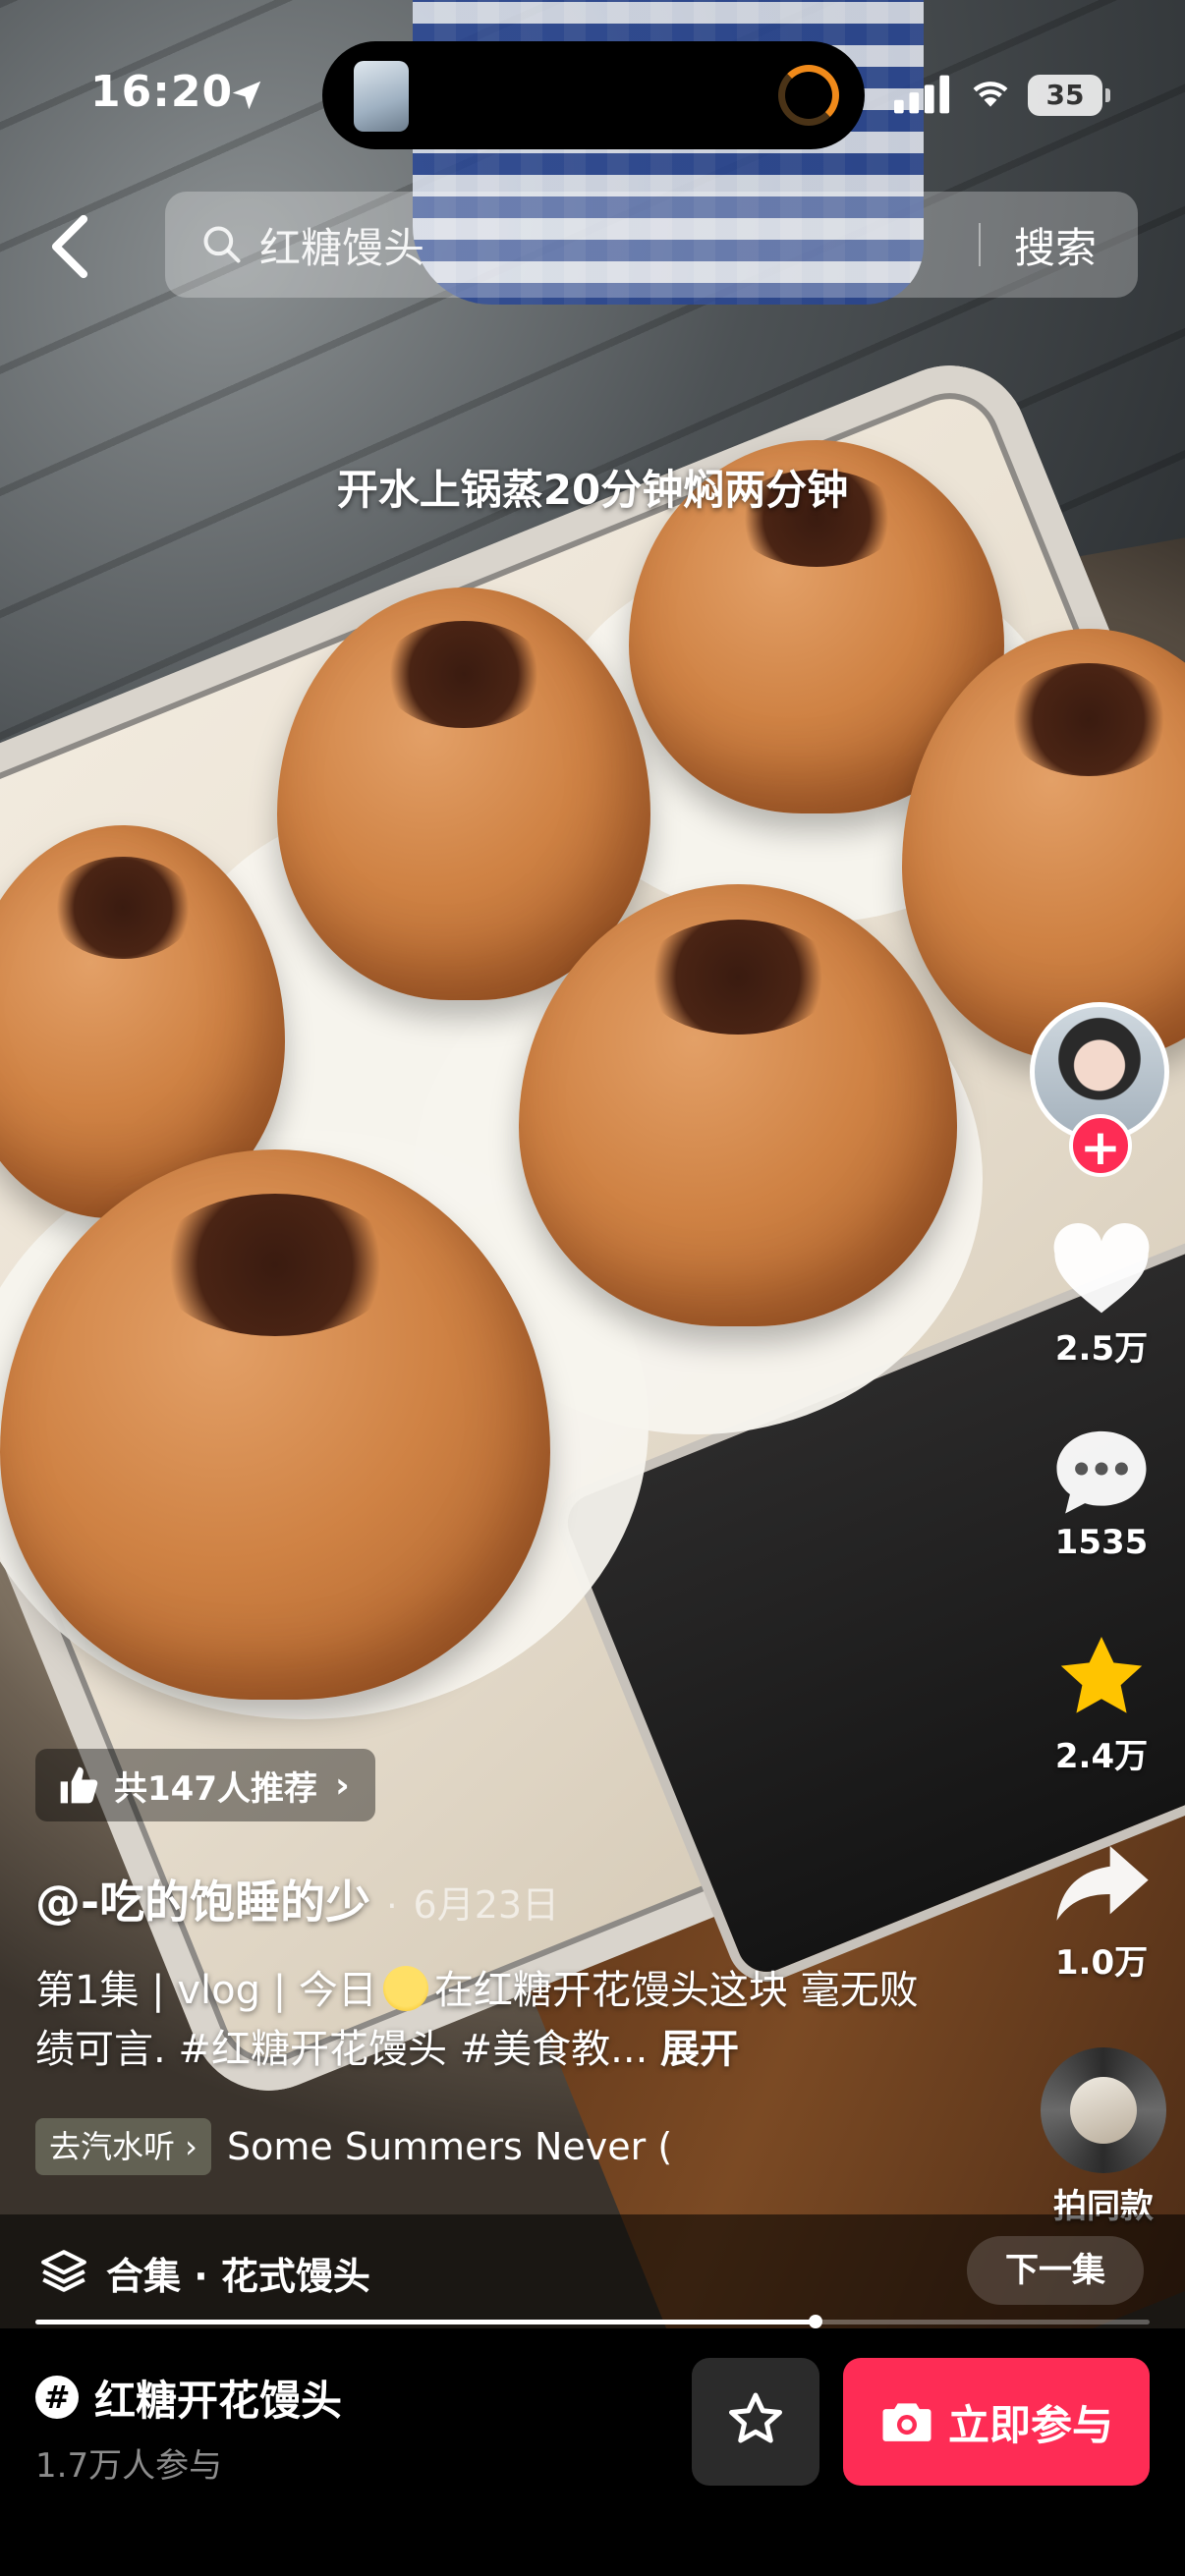 The width and height of the screenshot is (1185, 2576). What do you see at coordinates (1100, 1145) in the screenshot?
I see `follow-button: +` at bounding box center [1100, 1145].